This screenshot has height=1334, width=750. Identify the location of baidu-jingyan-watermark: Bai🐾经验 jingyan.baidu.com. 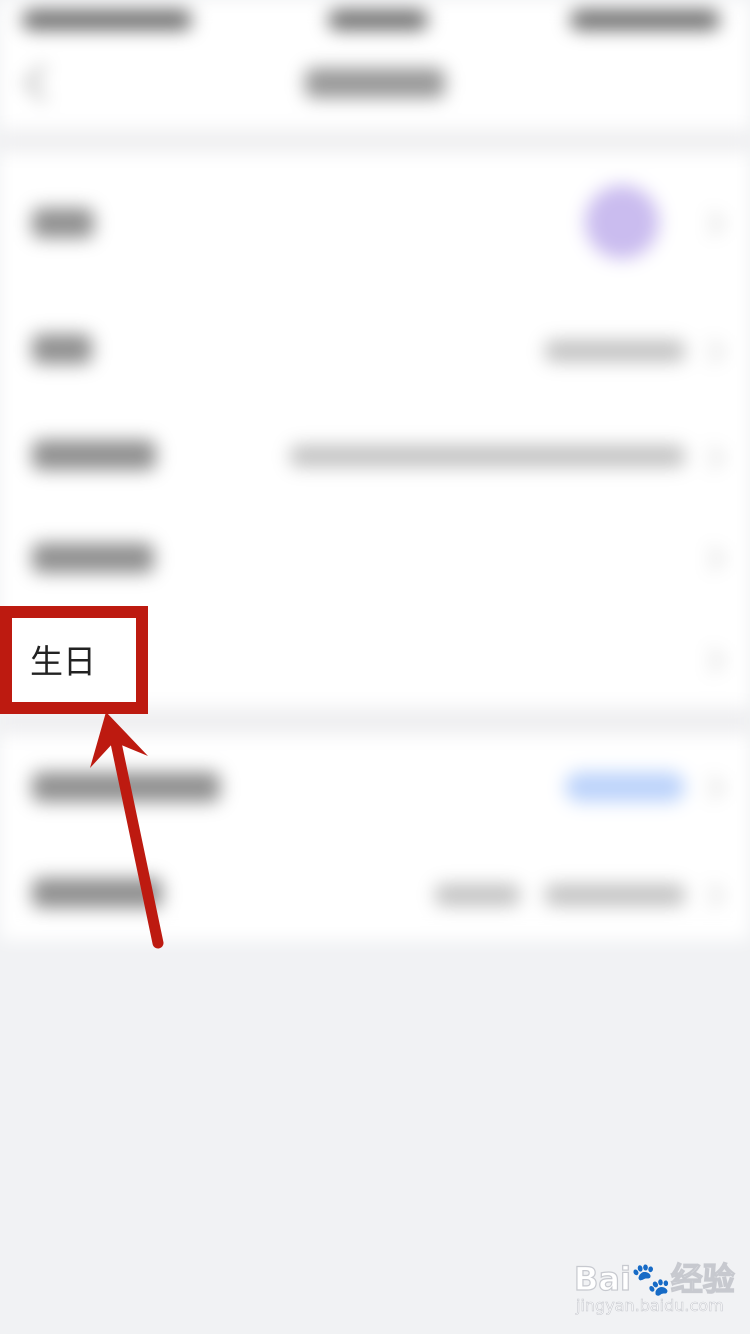
(654, 1289).